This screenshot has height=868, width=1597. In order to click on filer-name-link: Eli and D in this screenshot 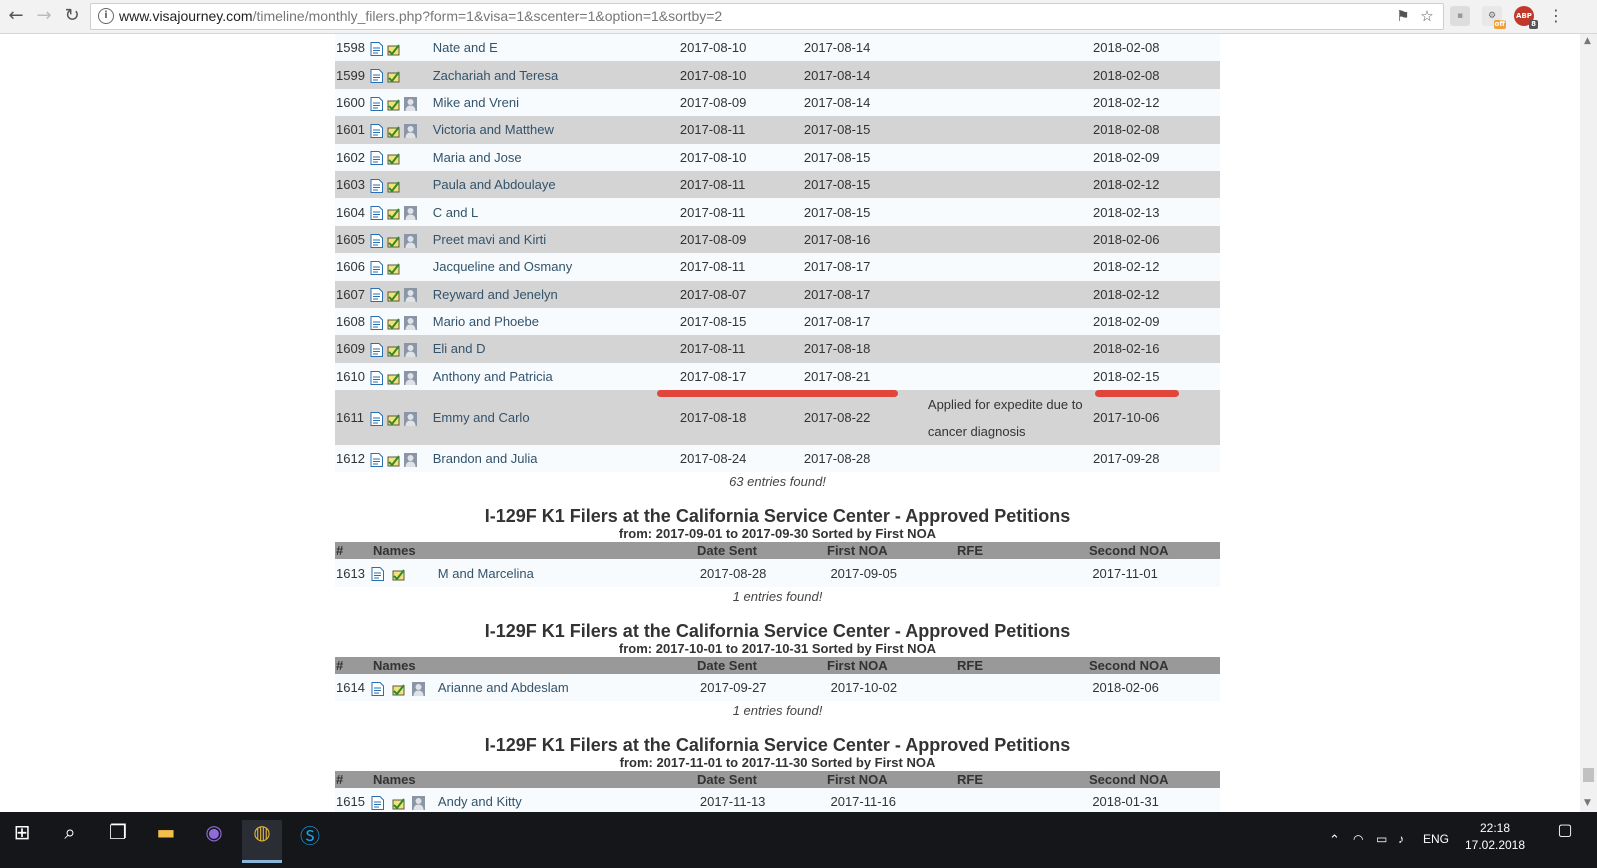, I will do `click(459, 348)`.